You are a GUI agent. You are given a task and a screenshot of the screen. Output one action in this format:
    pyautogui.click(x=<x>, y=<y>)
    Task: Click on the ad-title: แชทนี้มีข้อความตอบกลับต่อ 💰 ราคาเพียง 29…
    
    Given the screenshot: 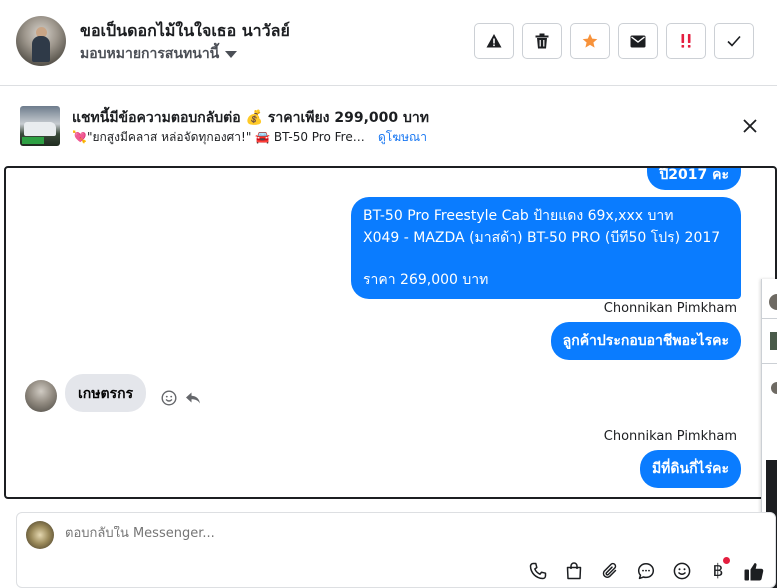 What is the action you would take?
    pyautogui.click(x=251, y=118)
    